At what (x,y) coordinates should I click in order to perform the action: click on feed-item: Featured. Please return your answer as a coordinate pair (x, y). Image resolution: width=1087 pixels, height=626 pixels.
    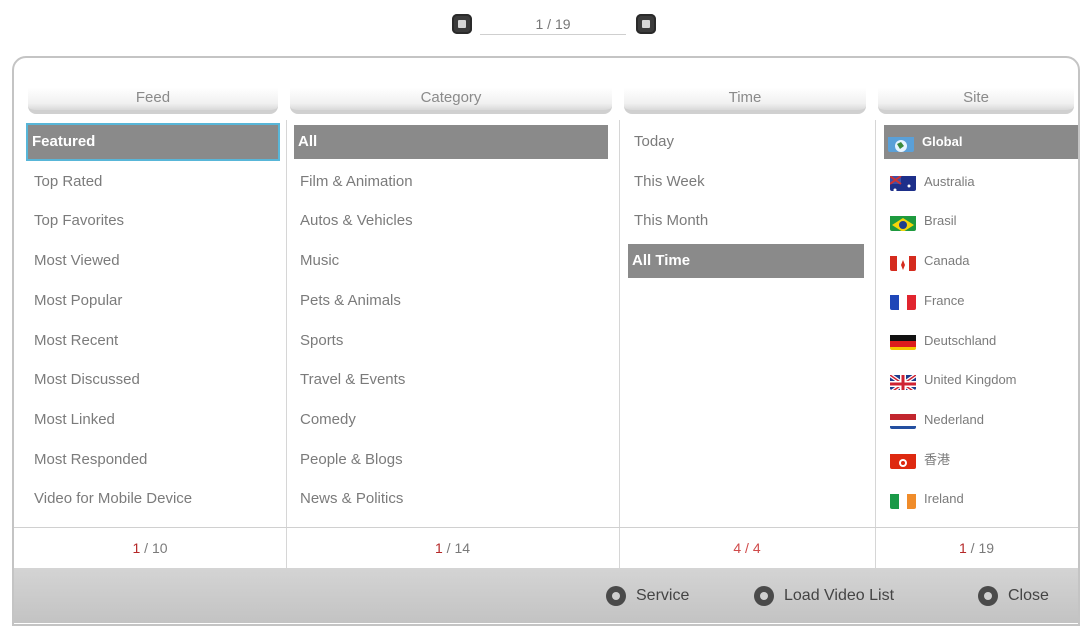
    Looking at the image, I should click on (153, 142).